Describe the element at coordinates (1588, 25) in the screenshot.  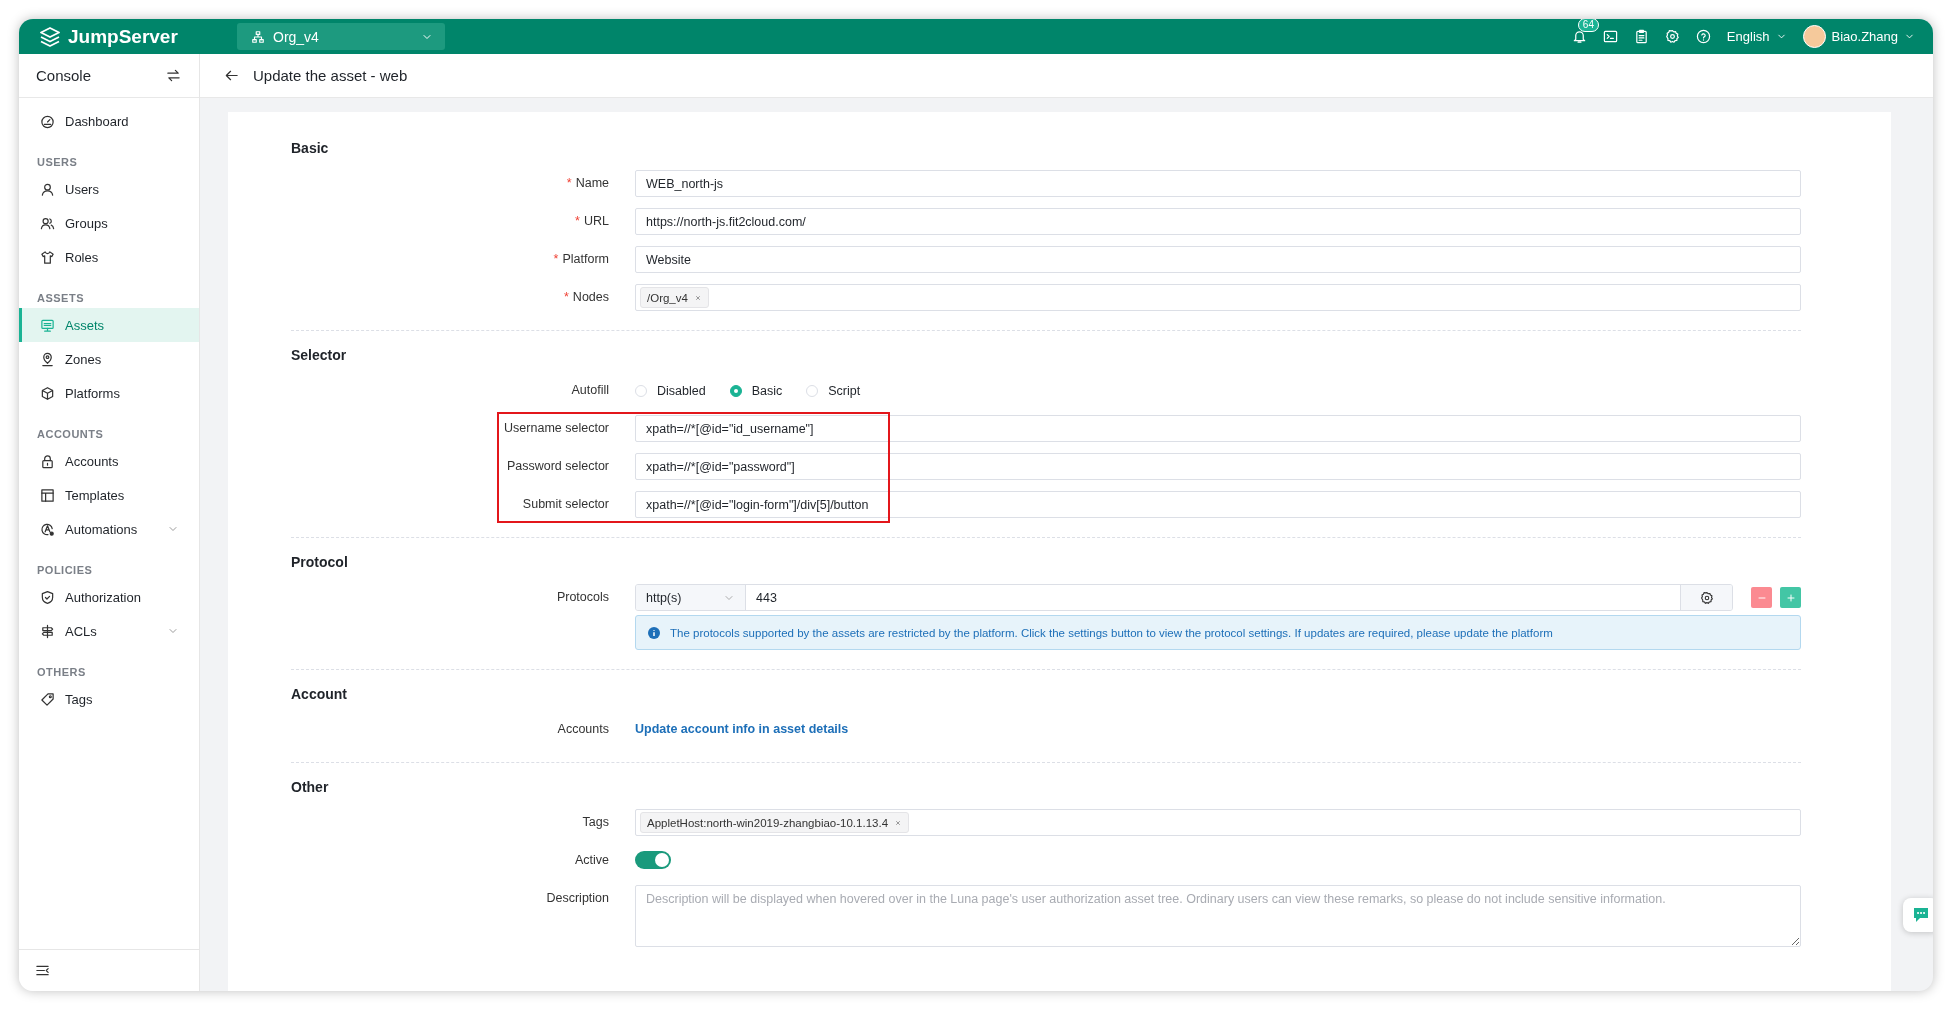
I see `notification-count: 64` at that location.